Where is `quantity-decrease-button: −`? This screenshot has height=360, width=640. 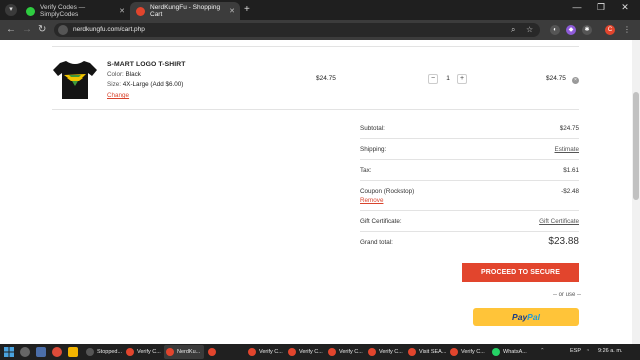
quantity-decrease-button: − is located at coordinates (433, 79).